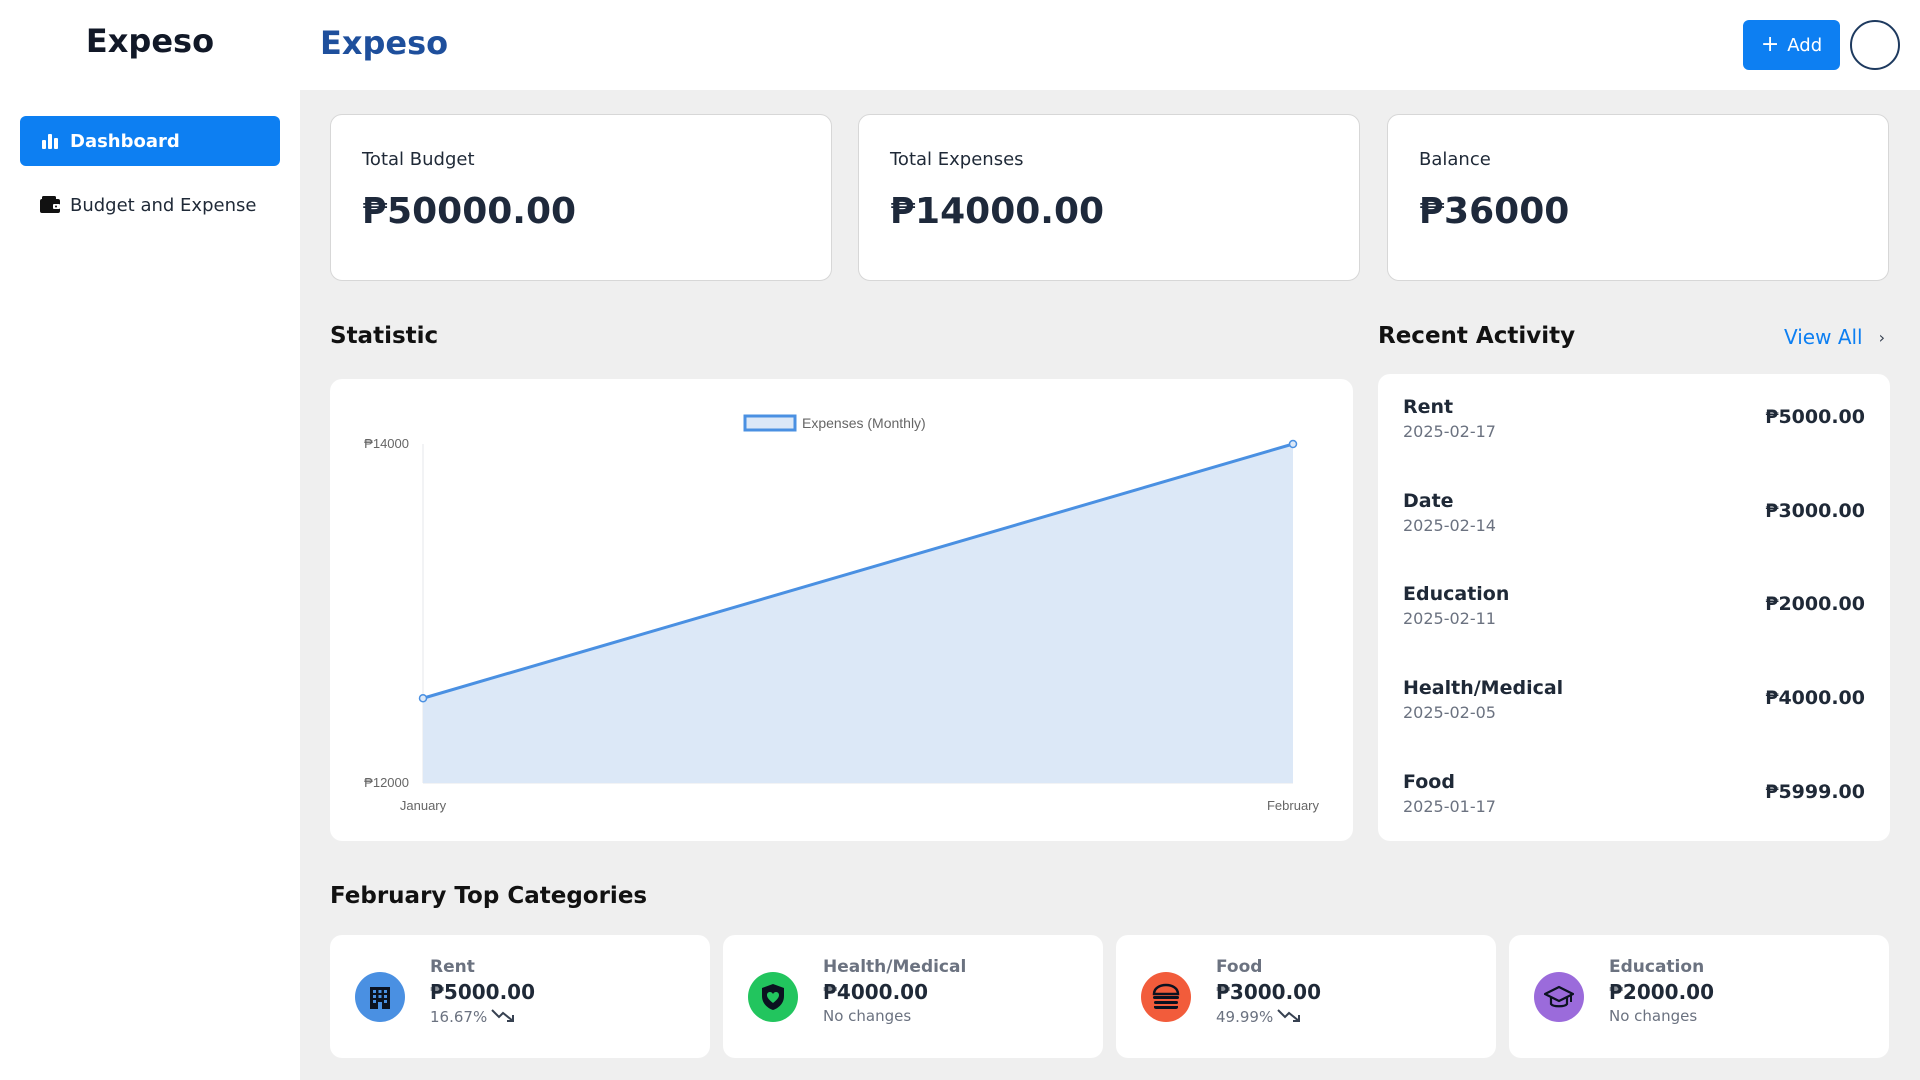 This screenshot has height=1080, width=1920. Describe the element at coordinates (1882, 337) in the screenshot. I see `chevron-right-icon: ›` at that location.